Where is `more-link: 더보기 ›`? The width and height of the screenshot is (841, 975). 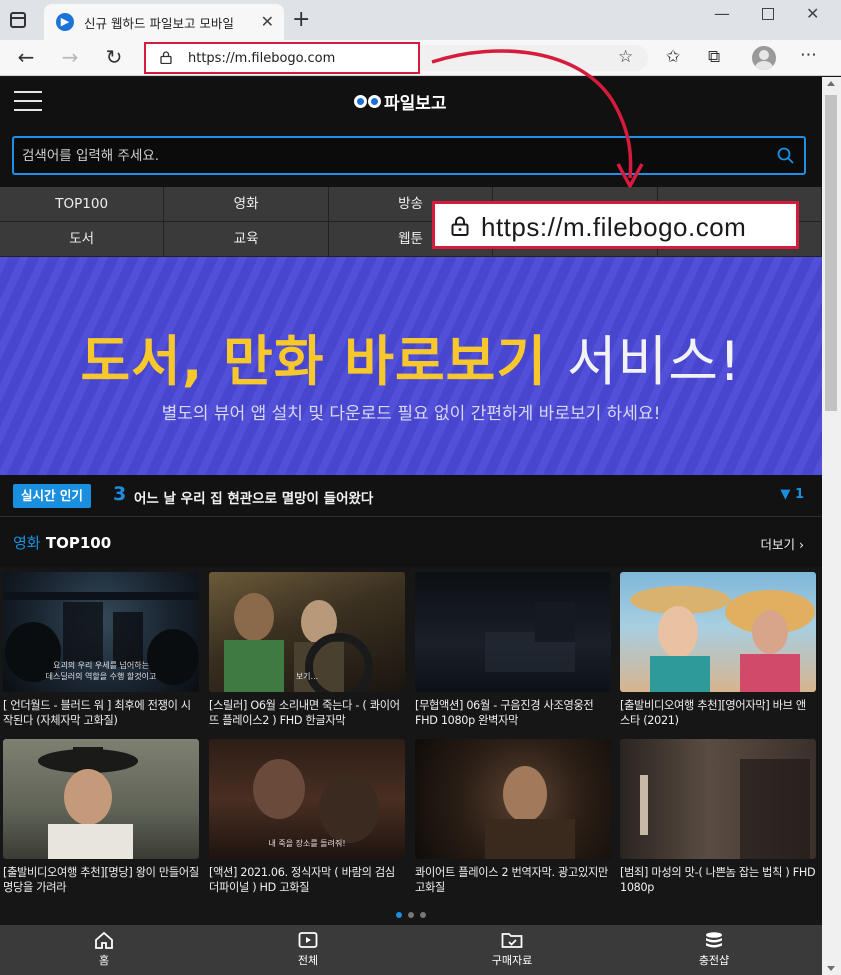
more-link: 더보기 › is located at coordinates (783, 543).